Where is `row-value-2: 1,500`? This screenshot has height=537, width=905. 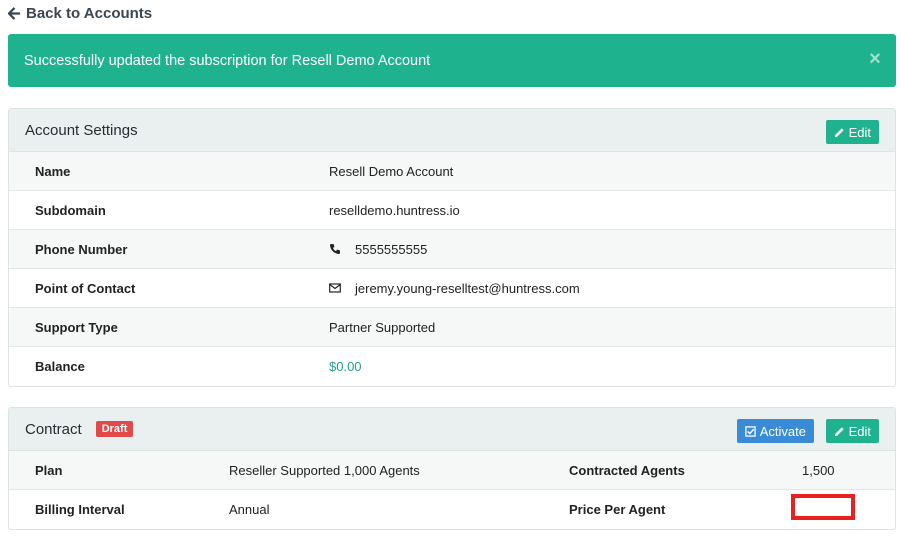 row-value-2: 1,500 is located at coordinates (818, 470).